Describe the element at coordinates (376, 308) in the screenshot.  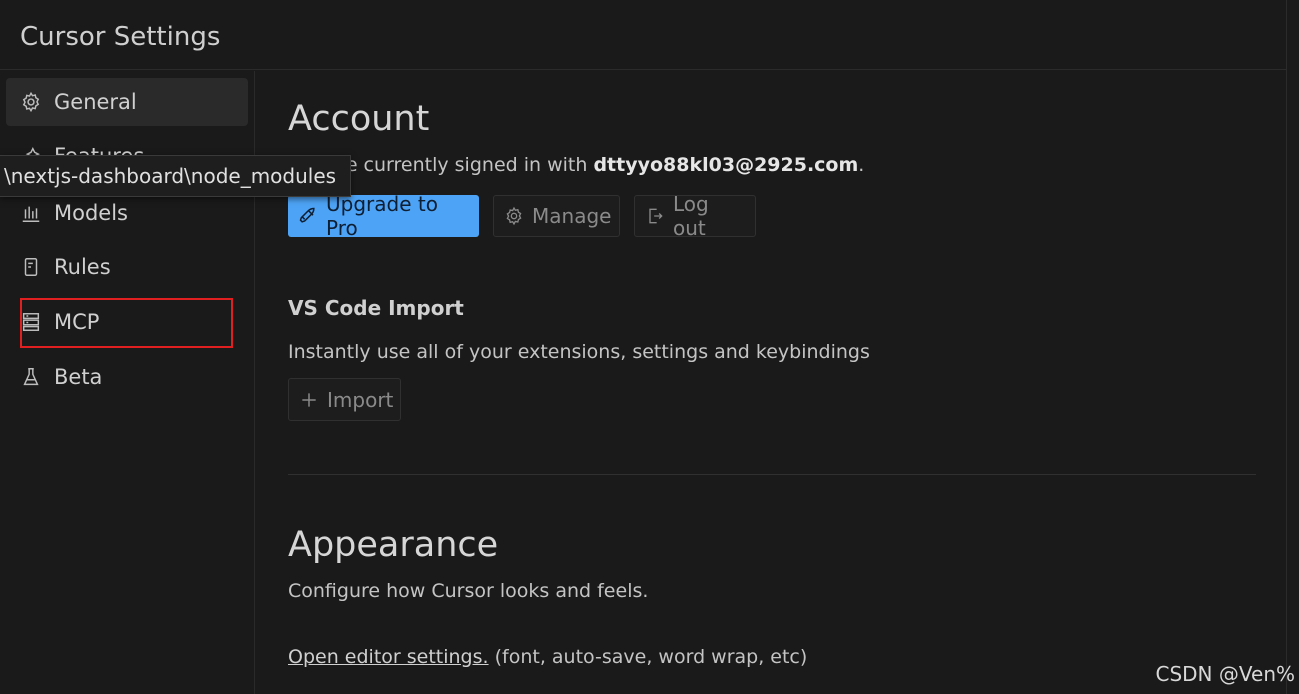
I see `vscode-import-heading: VS Code Import` at that location.